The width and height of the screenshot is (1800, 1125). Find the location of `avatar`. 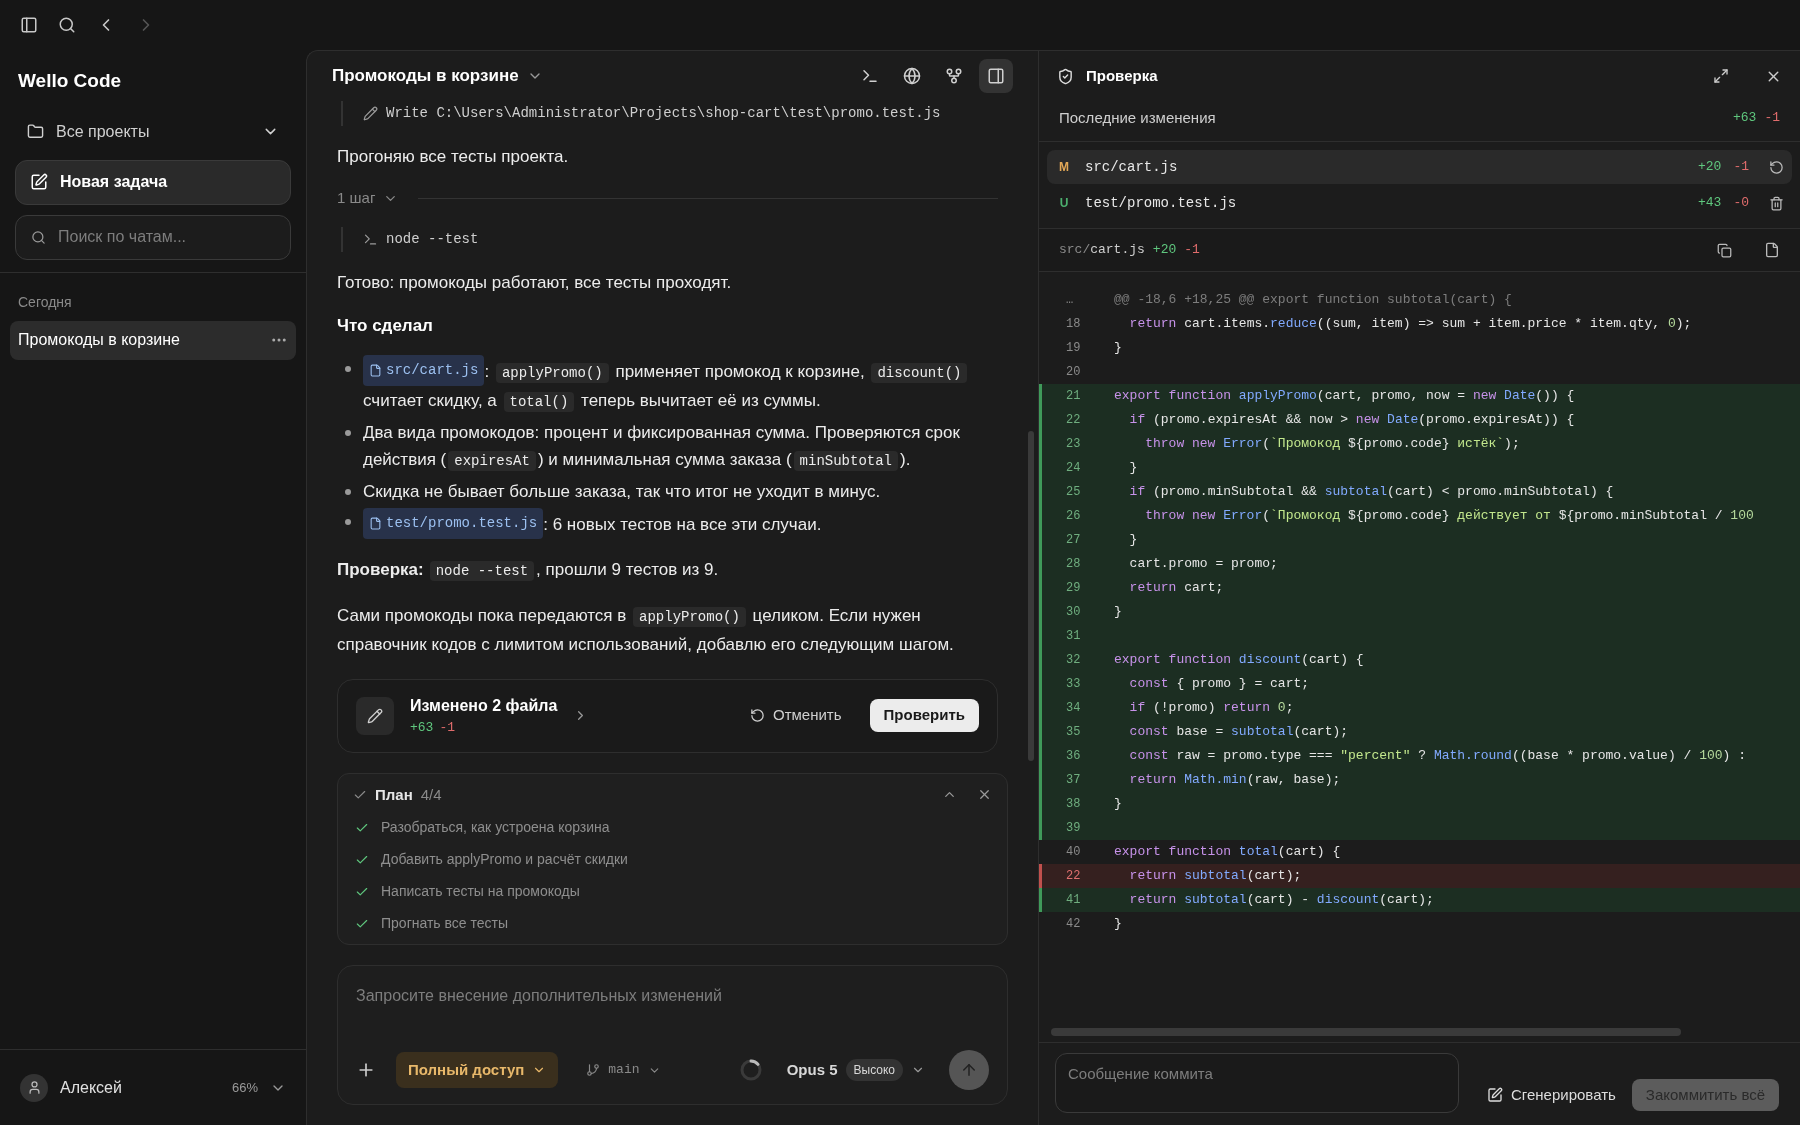

avatar is located at coordinates (34, 1087).